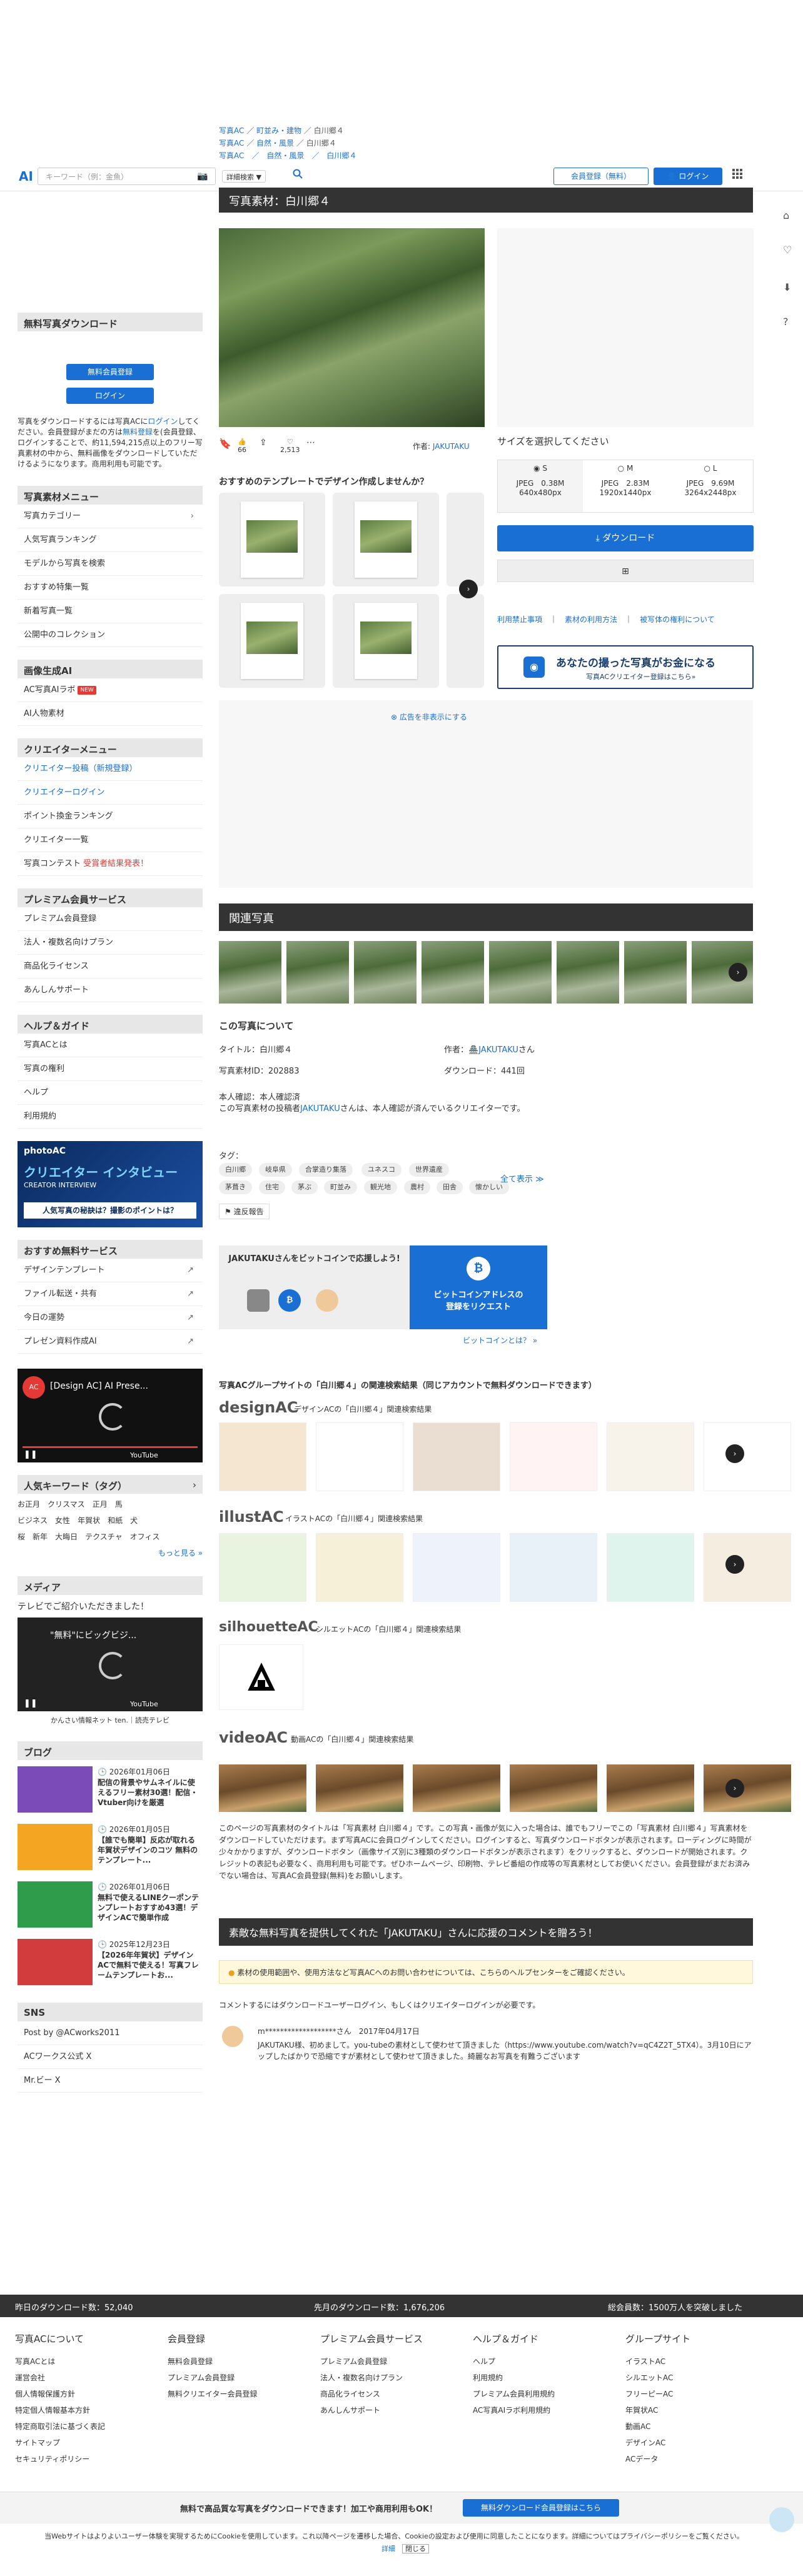 The image size is (803, 2576). Describe the element at coordinates (263, 443) in the screenshot. I see `share-icon: ⇪` at that location.